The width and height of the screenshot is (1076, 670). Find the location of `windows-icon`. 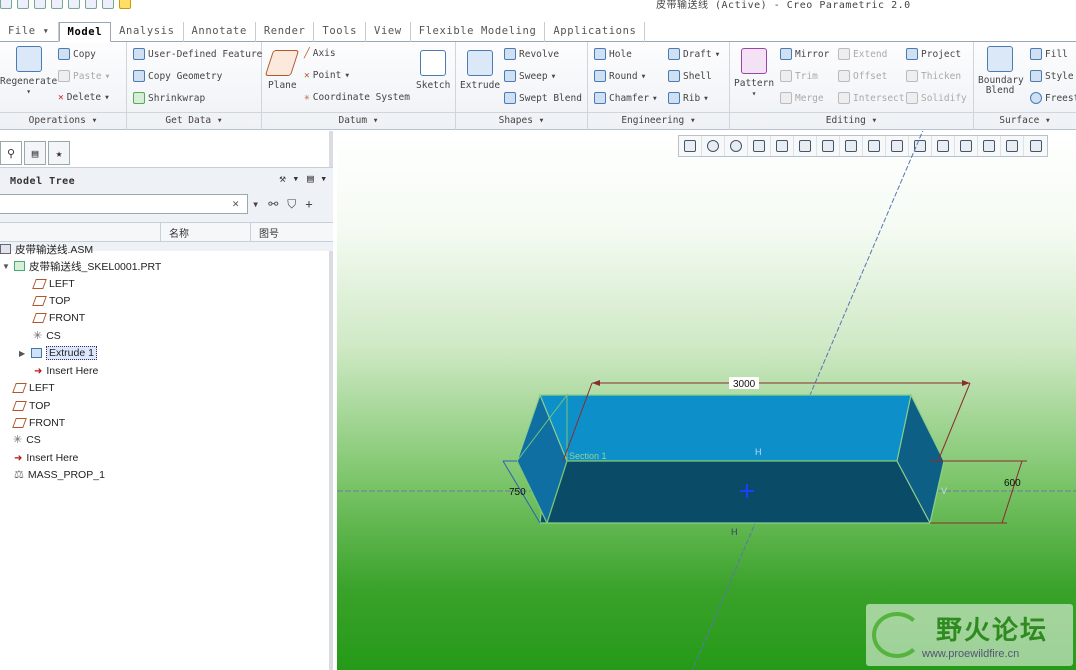

windows-icon is located at coordinates (108, 4).